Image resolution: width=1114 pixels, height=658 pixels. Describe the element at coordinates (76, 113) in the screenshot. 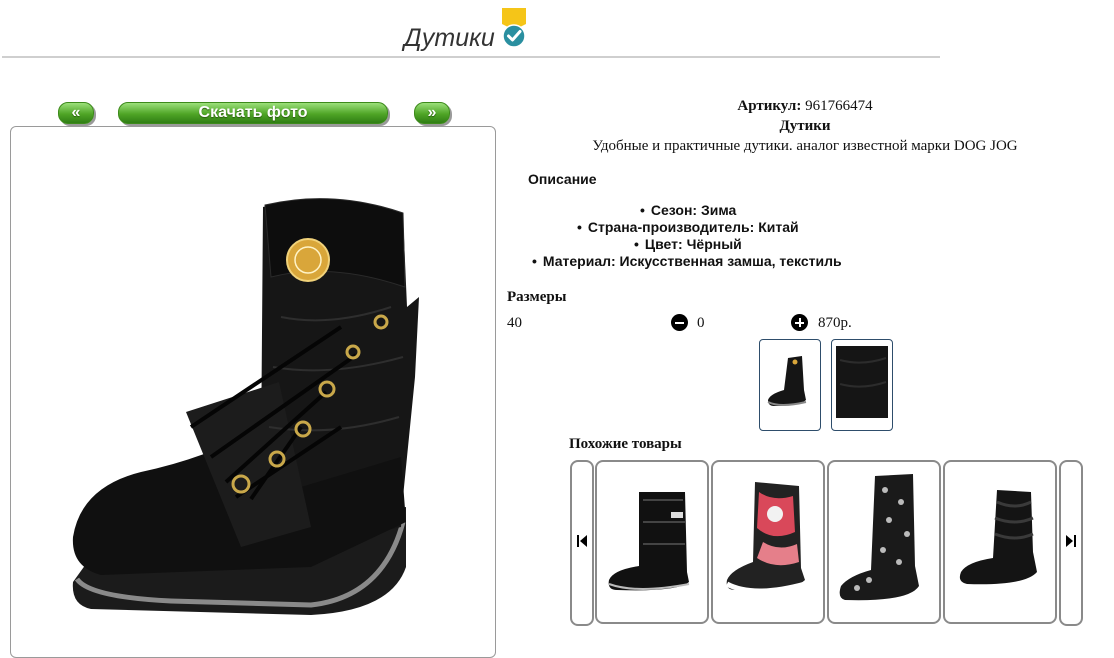

I see `prev-photo-button: «` at that location.